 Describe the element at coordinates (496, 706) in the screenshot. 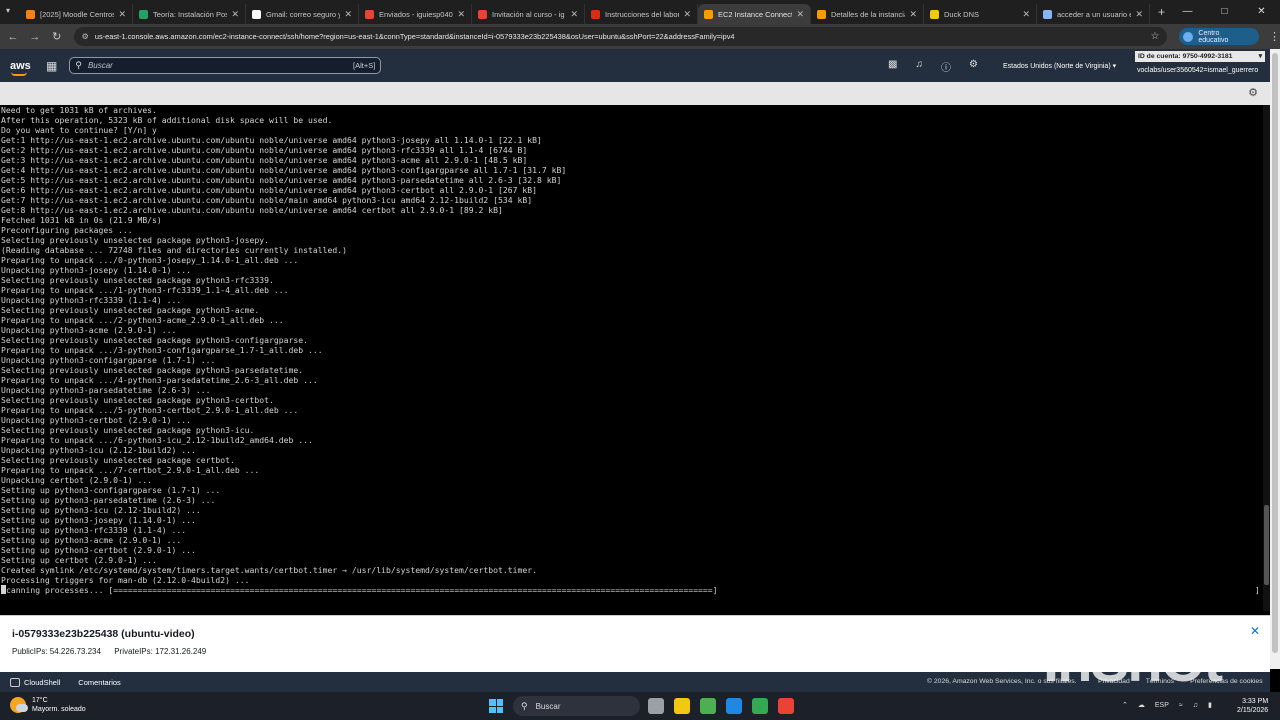

I see `start-button` at that location.